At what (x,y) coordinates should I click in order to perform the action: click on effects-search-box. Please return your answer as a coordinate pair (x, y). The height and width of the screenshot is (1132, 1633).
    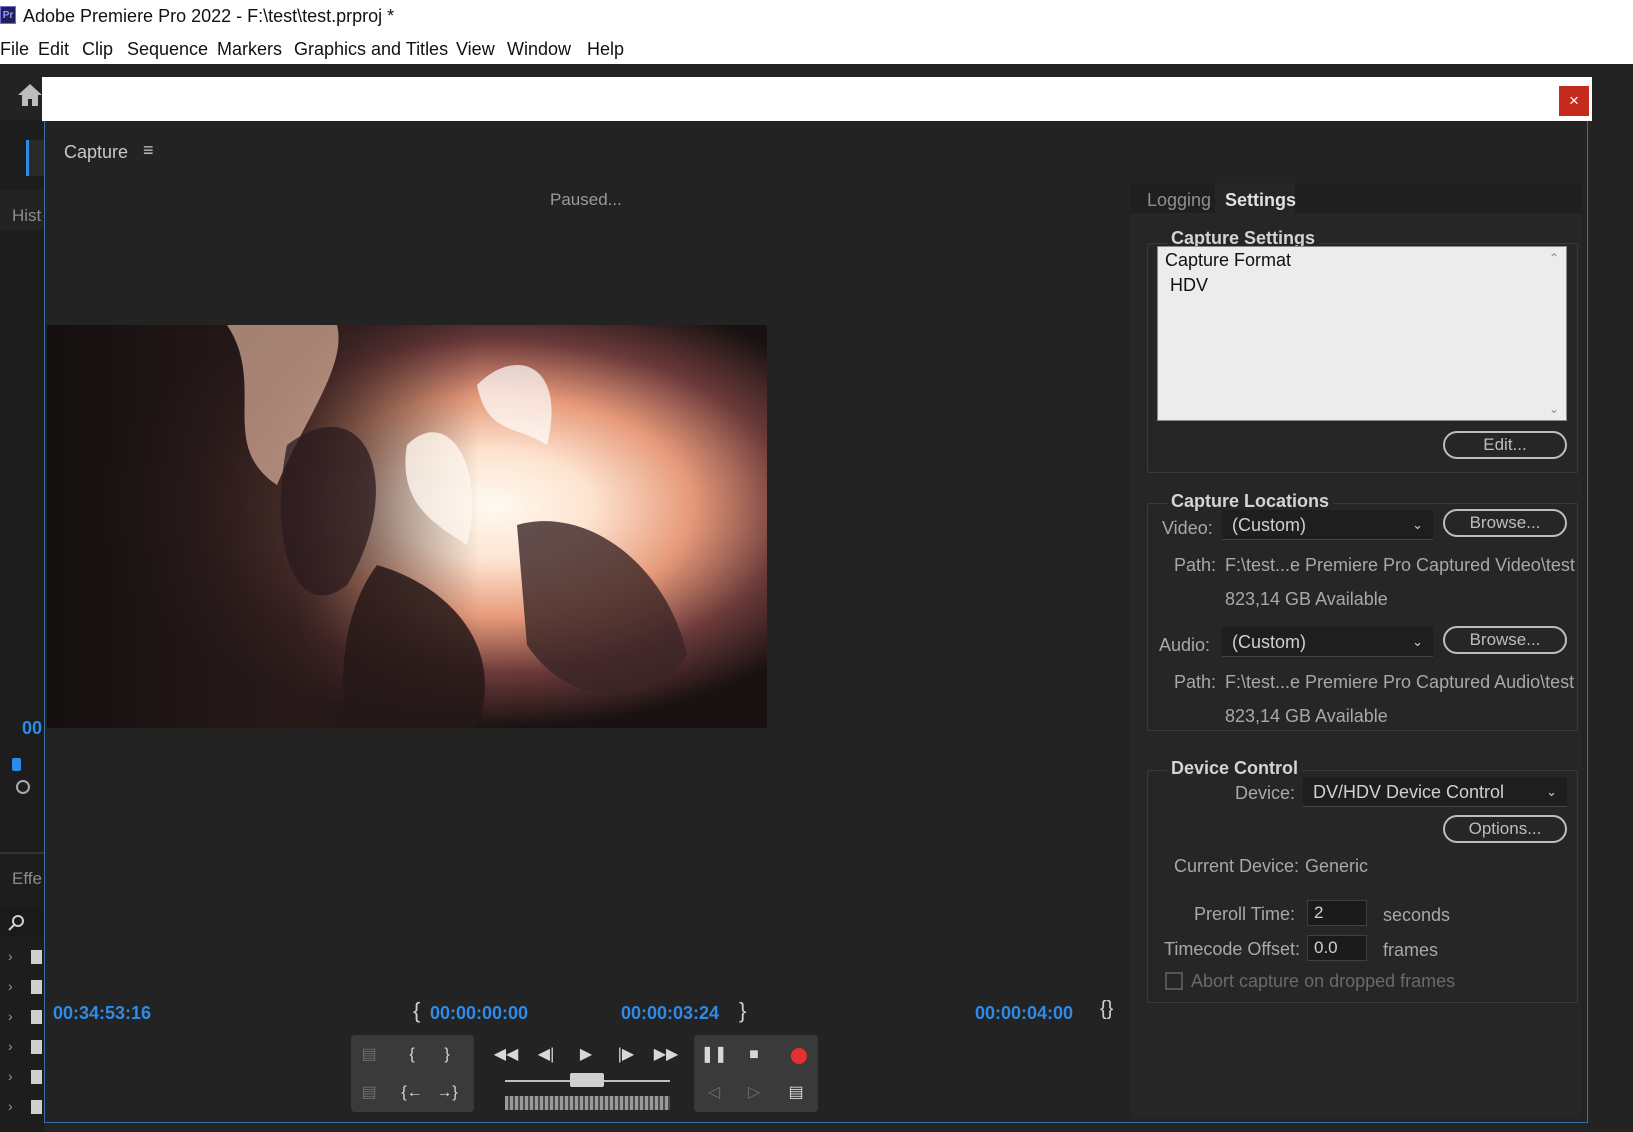
    Looking at the image, I should click on (22, 922).